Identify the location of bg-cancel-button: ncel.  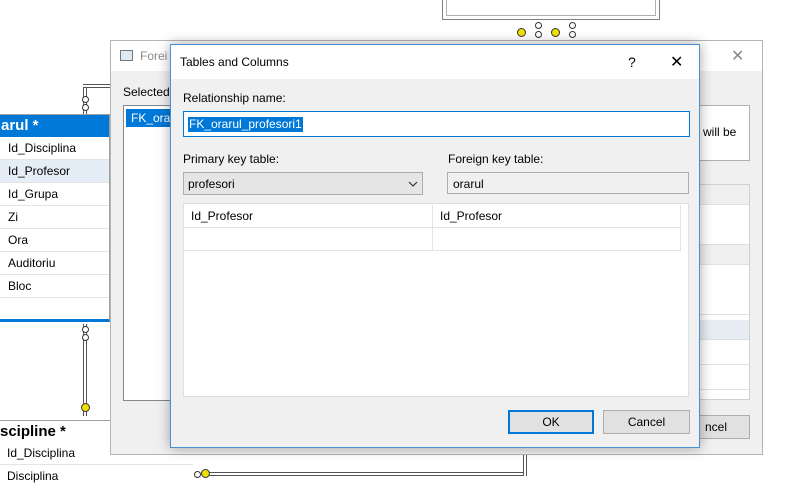
(723, 427).